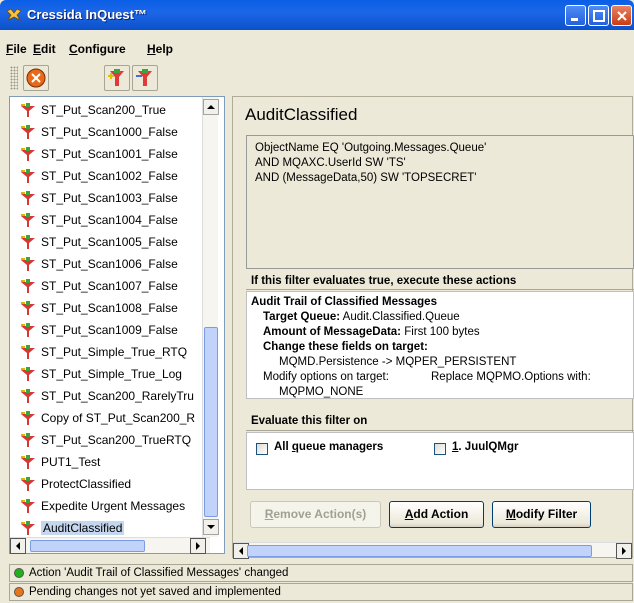 Image resolution: width=634 pixels, height=603 pixels. Describe the element at coordinates (575, 15) in the screenshot. I see `minimize-button` at that location.